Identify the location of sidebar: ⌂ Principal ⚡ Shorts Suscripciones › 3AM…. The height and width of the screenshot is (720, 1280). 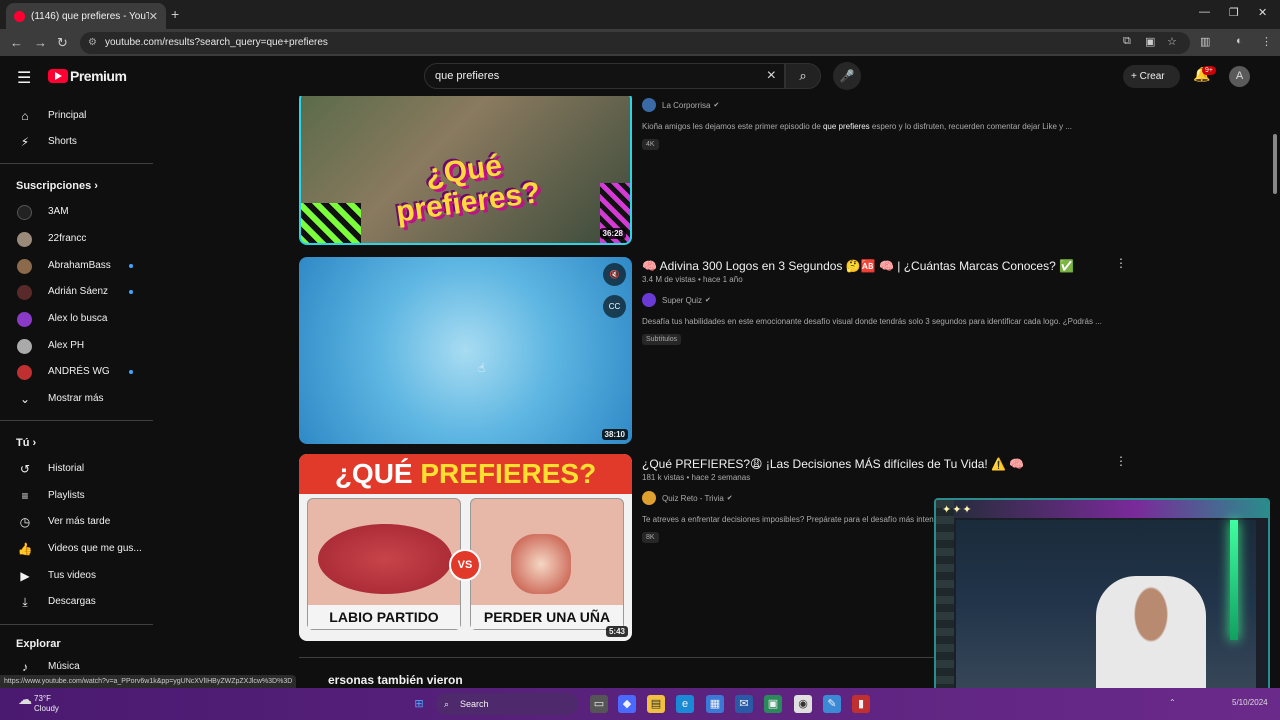
(80, 392).